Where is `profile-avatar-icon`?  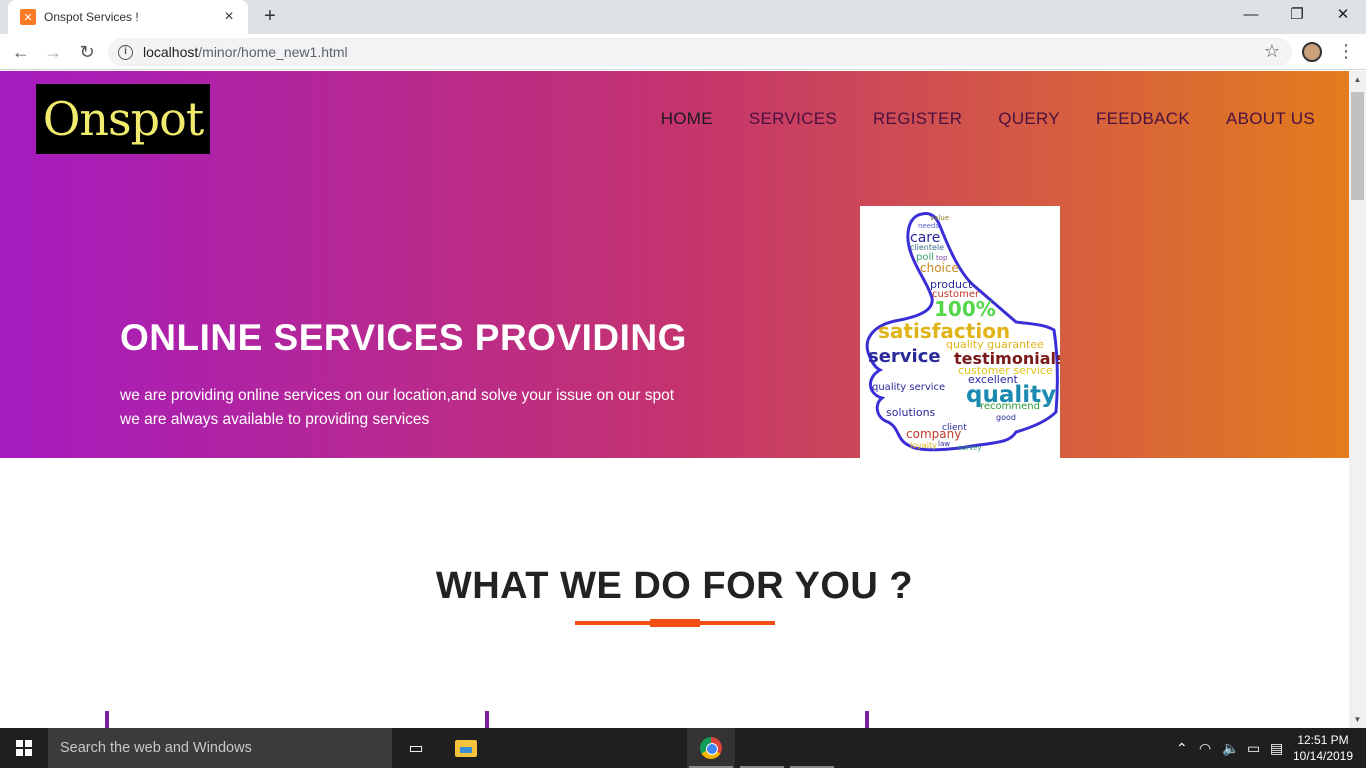
profile-avatar-icon is located at coordinates (1312, 52).